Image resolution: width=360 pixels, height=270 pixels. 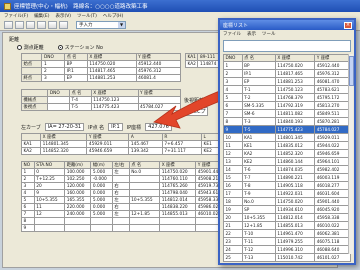 I want to click on table-cell: 46031.604, so click(x=332, y=193).